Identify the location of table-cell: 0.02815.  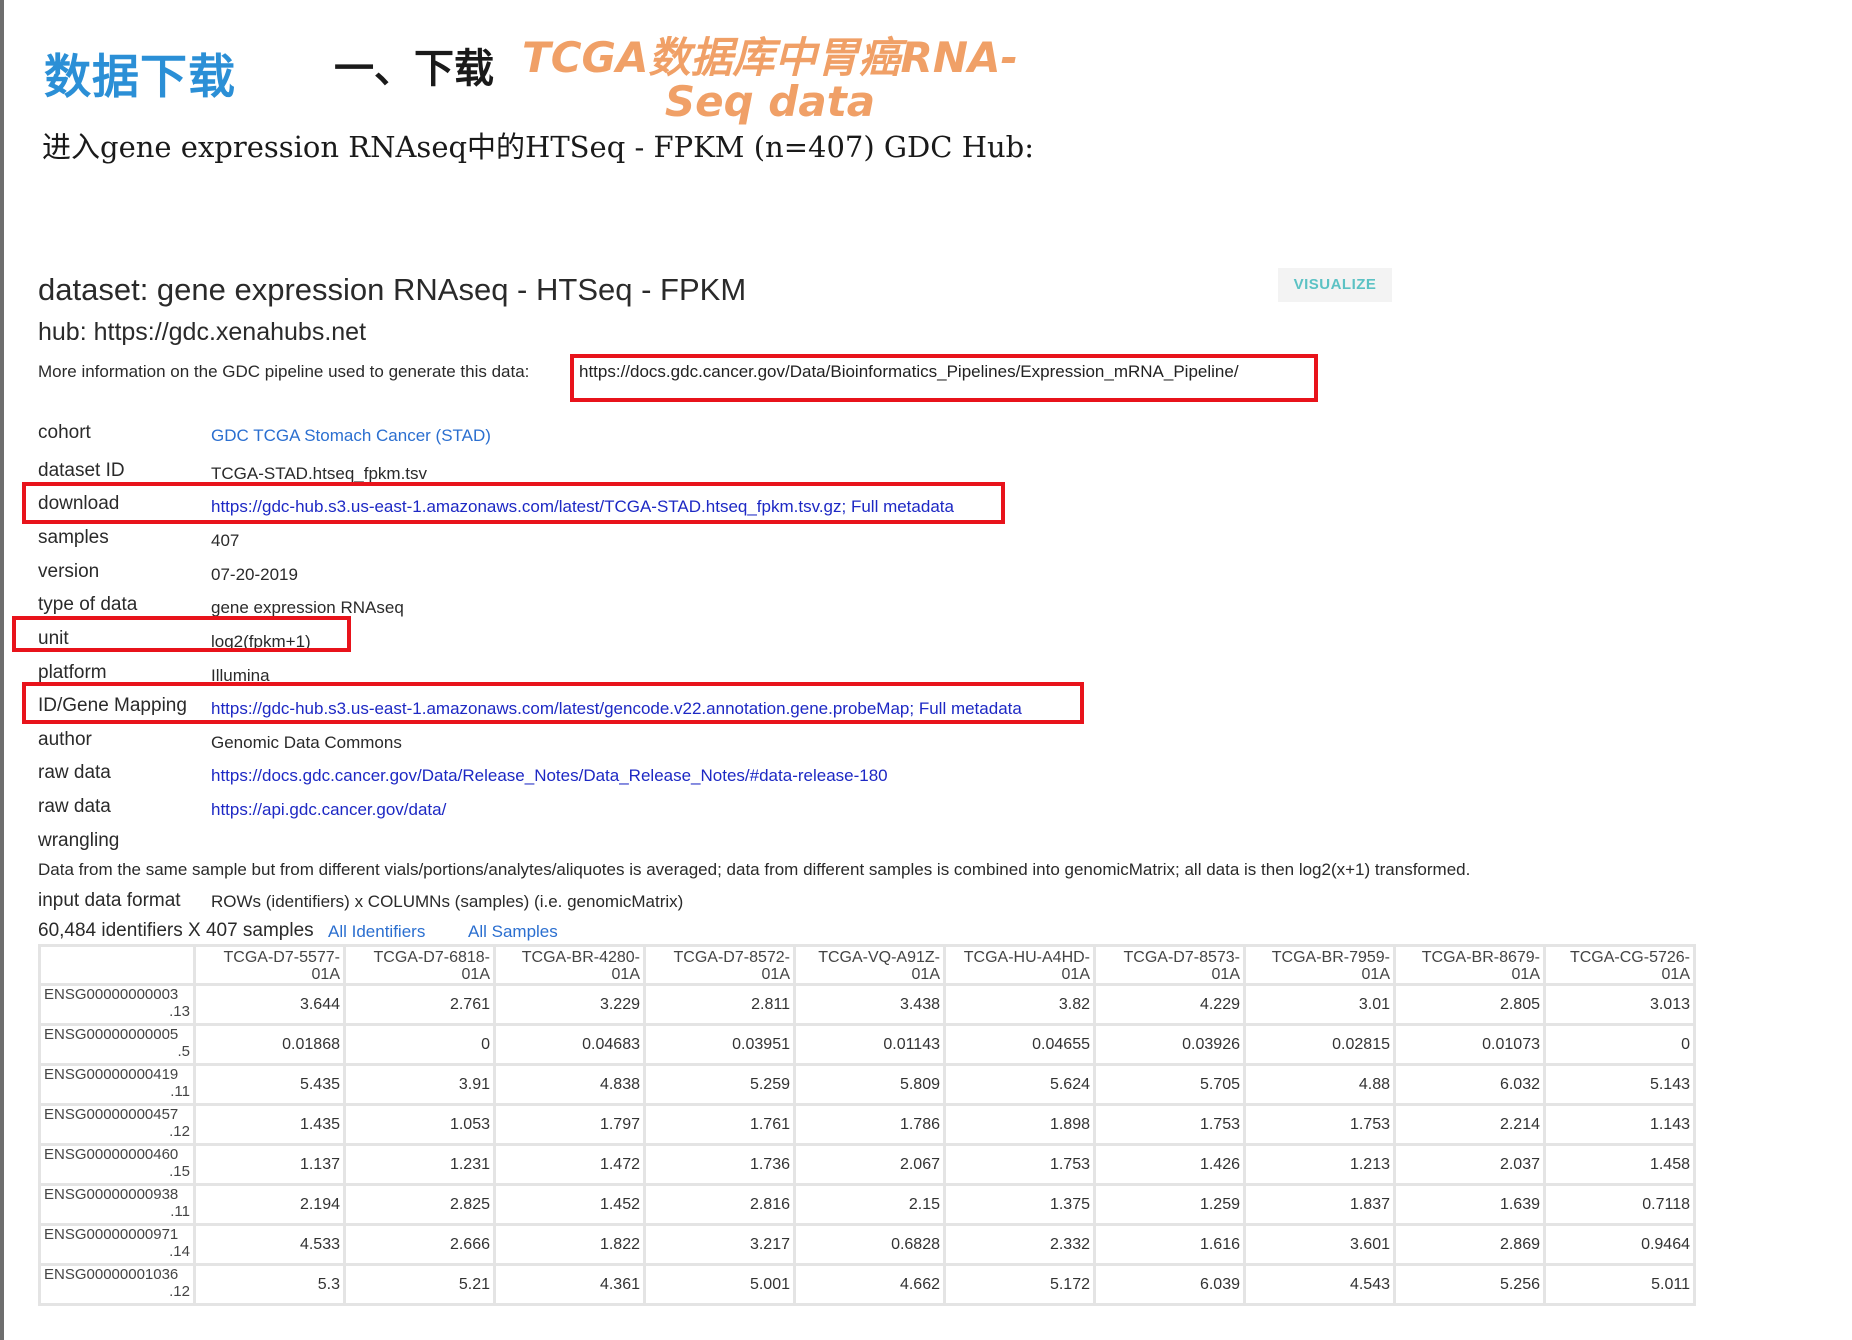
(1319, 1044).